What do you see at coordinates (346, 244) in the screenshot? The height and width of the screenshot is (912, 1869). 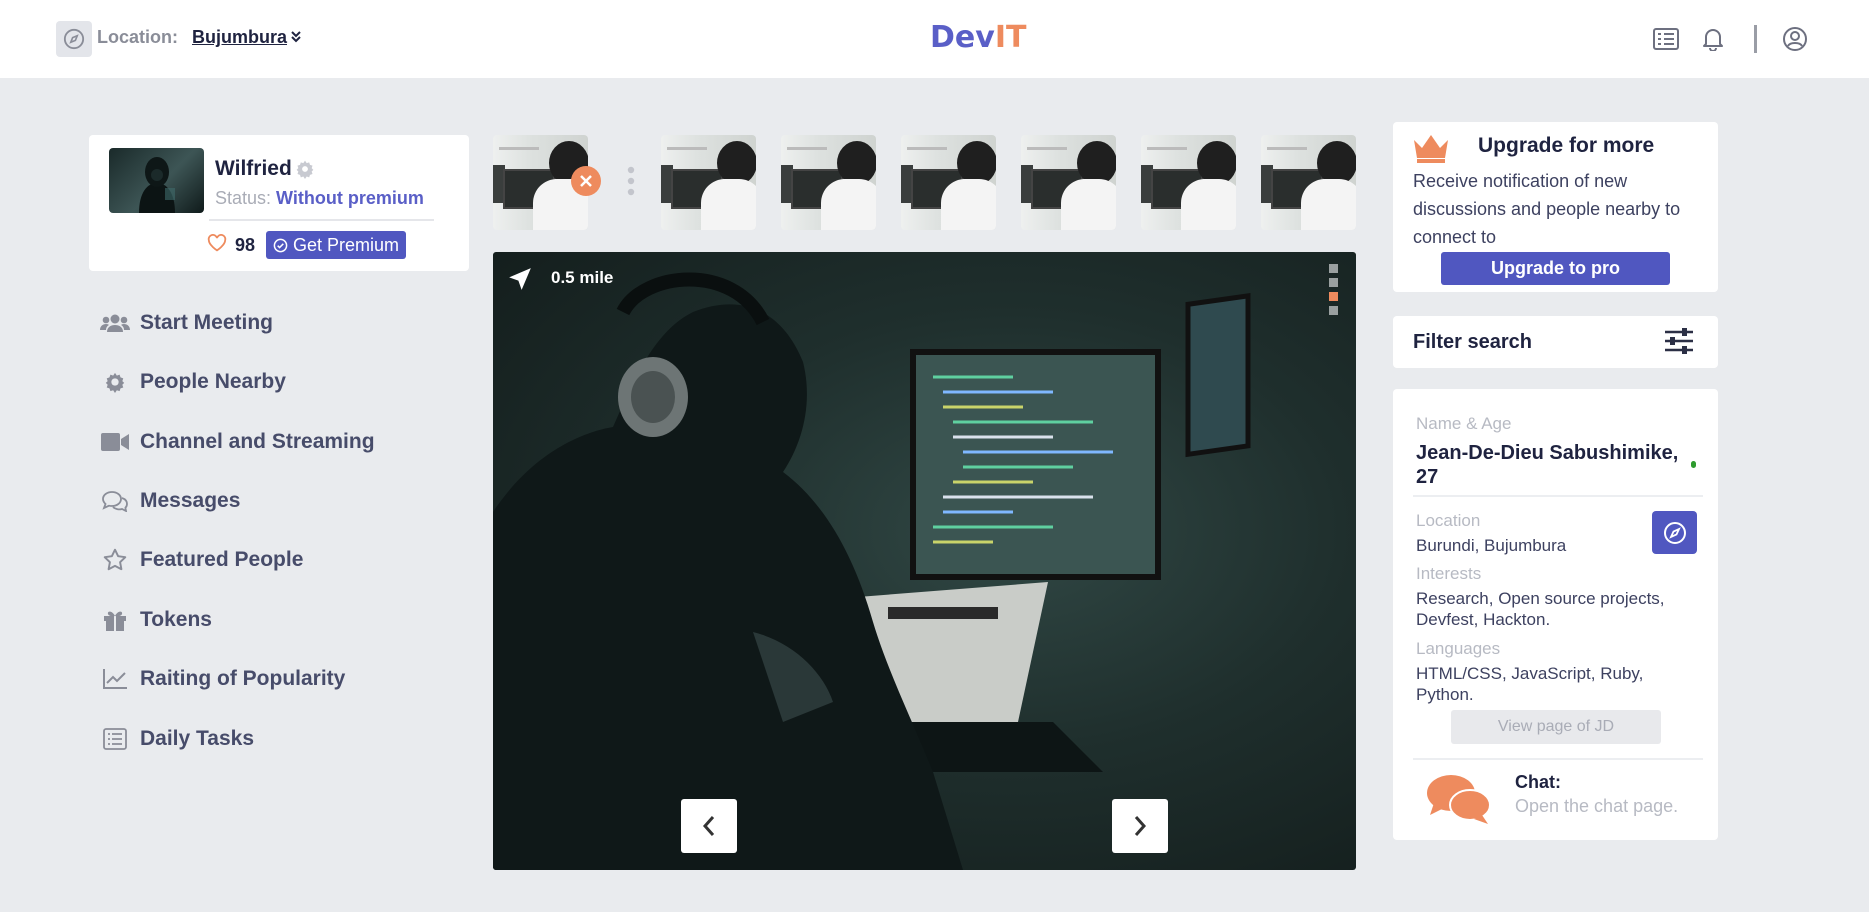 I see `get-premium-label: Get Premium` at bounding box center [346, 244].